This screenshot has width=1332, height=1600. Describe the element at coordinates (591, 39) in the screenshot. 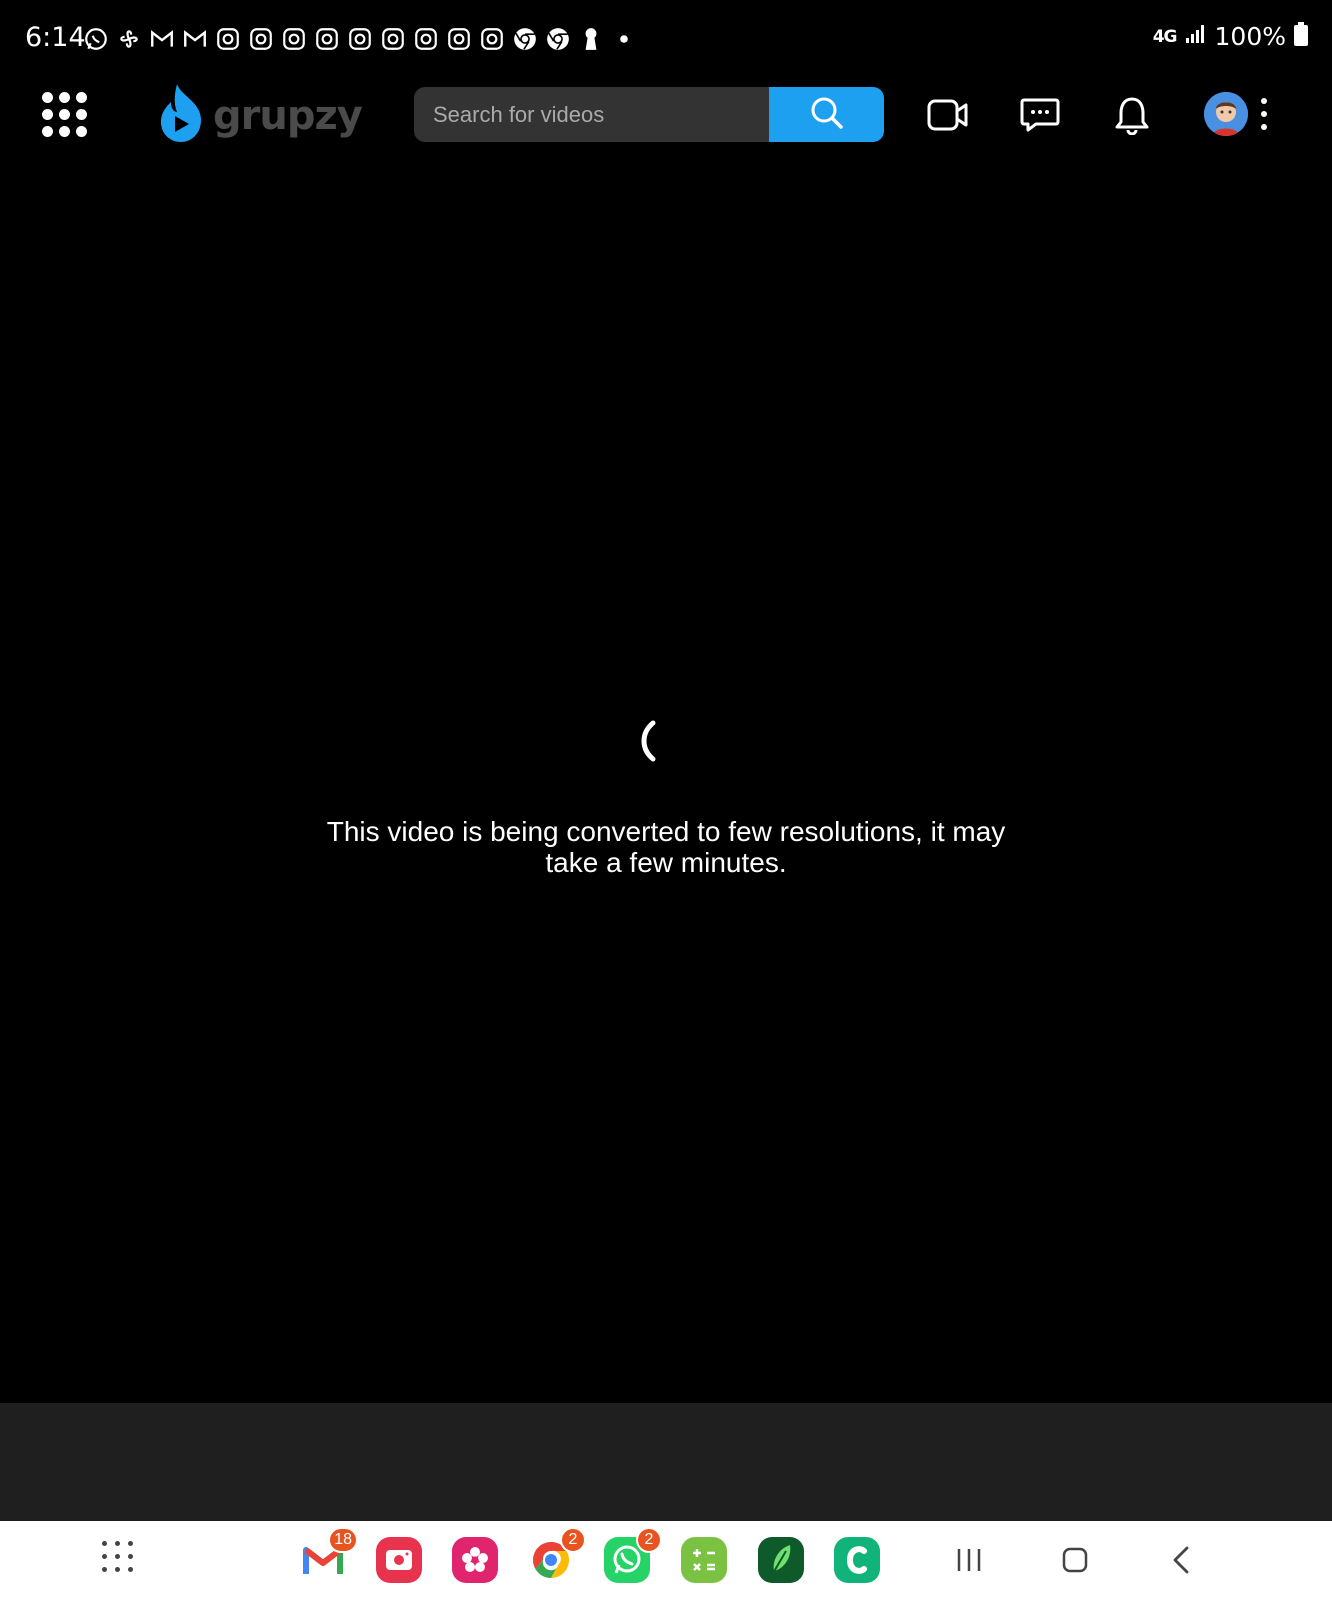

I see `keyhole-icon` at that location.